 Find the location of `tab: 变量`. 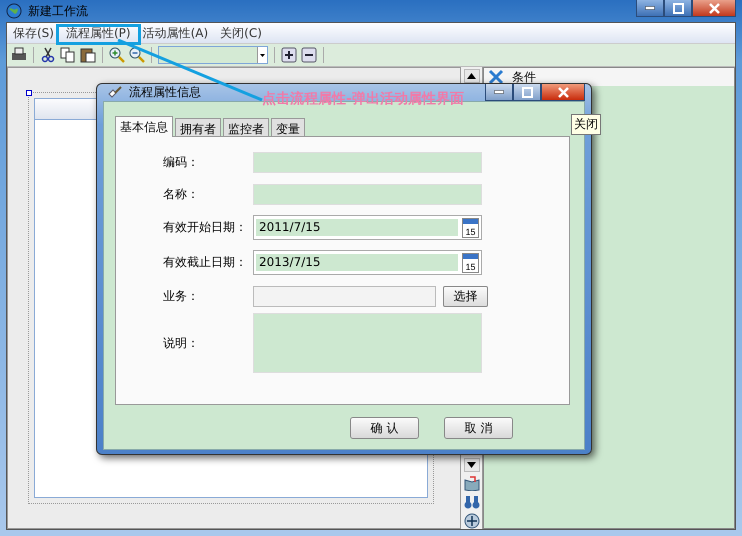

tab: 变量 is located at coordinates (288, 127).